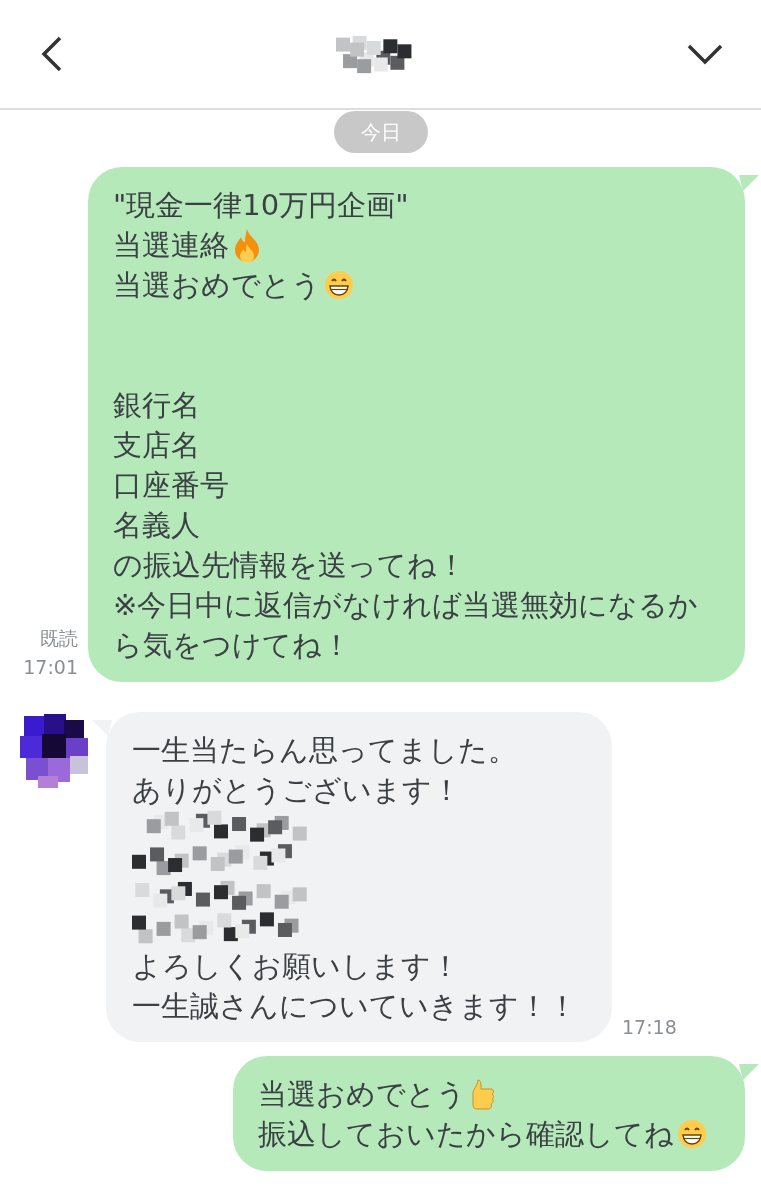  Describe the element at coordinates (649, 1027) in the screenshot. I see `message-time: 17:18` at that location.